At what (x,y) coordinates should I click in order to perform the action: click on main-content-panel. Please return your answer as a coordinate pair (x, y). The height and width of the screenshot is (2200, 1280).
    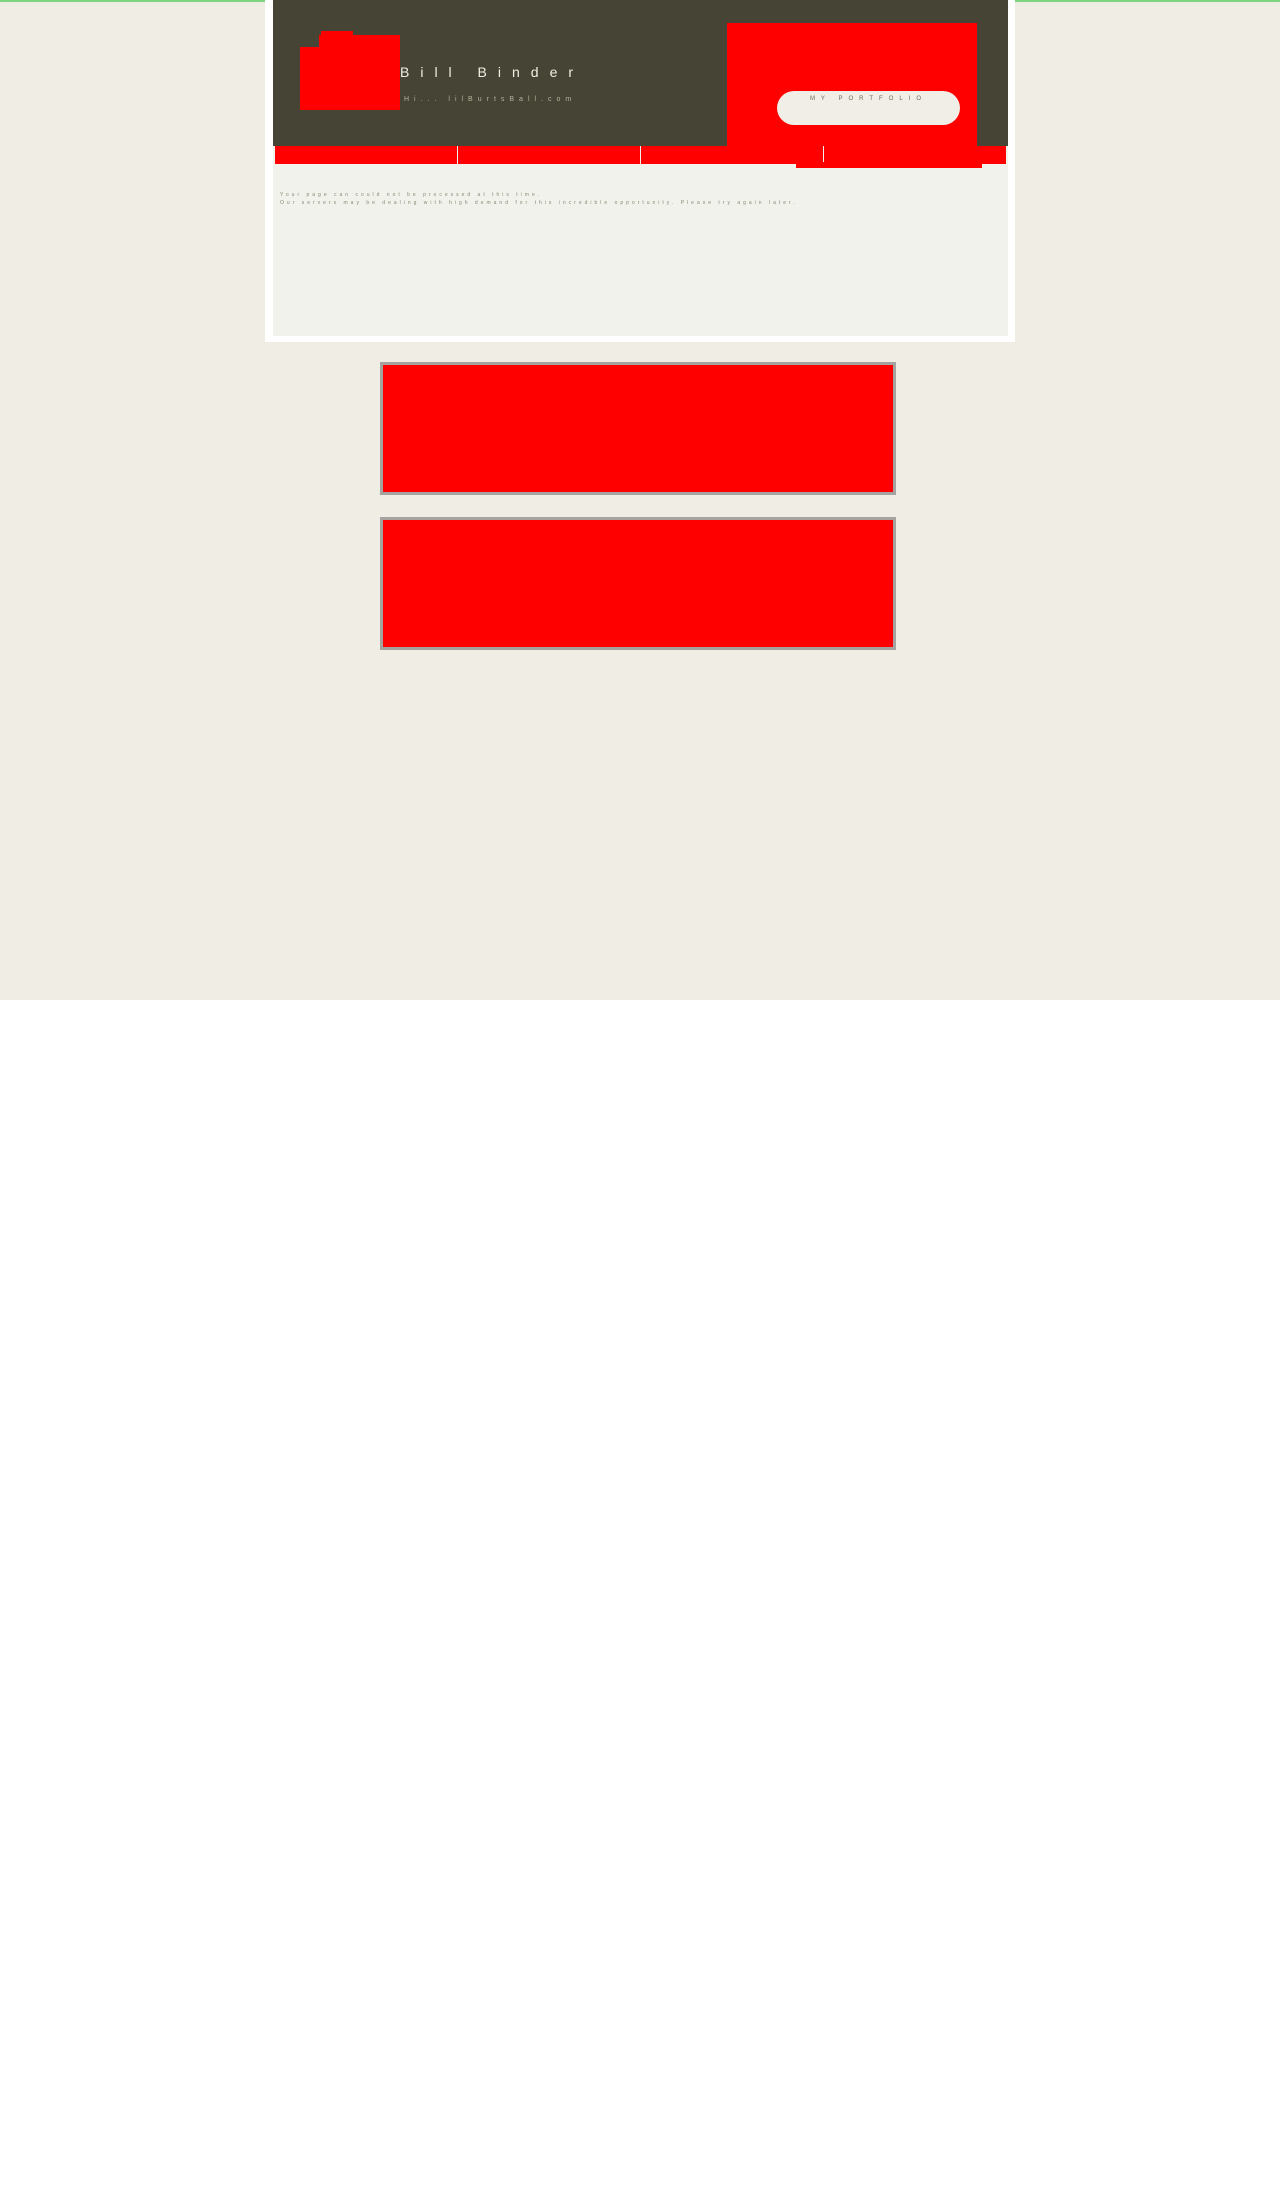
    Looking at the image, I should click on (640, 241).